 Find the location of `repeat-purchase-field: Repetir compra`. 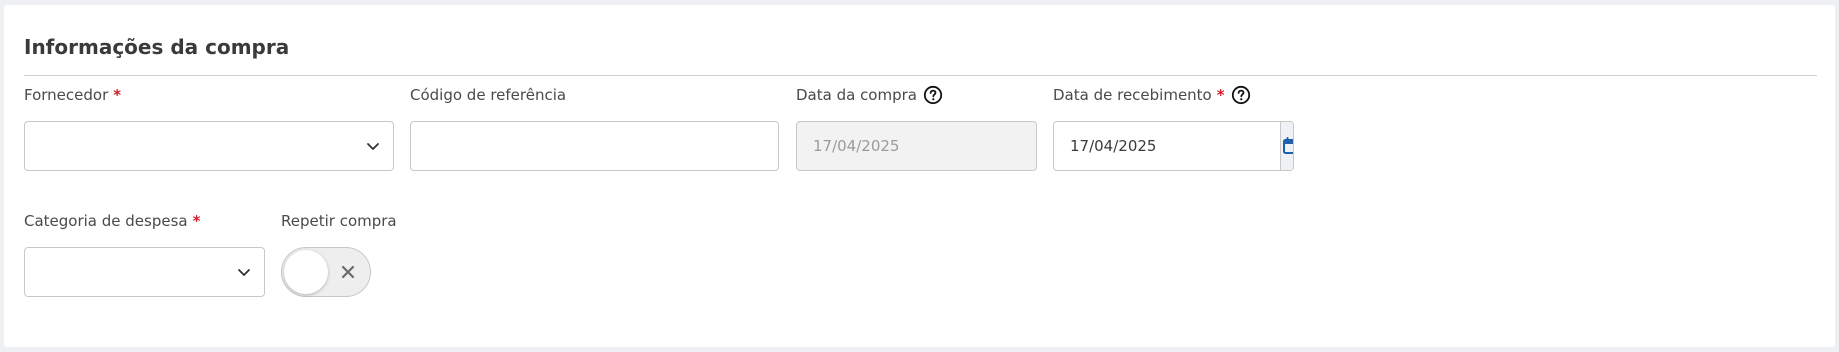

repeat-purchase-field: Repetir compra is located at coordinates (339, 221).